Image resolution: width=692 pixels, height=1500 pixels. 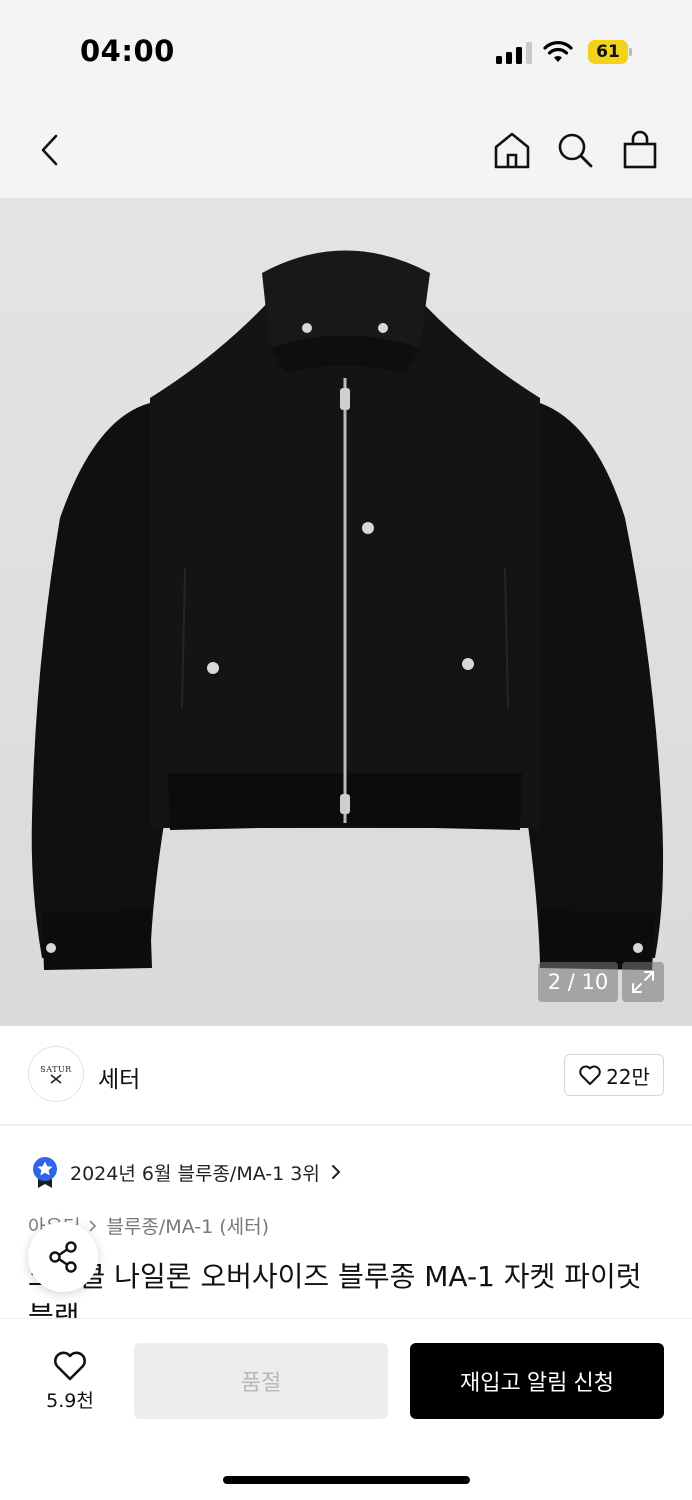 What do you see at coordinates (346, 149) in the screenshot?
I see `nav-bar` at bounding box center [346, 149].